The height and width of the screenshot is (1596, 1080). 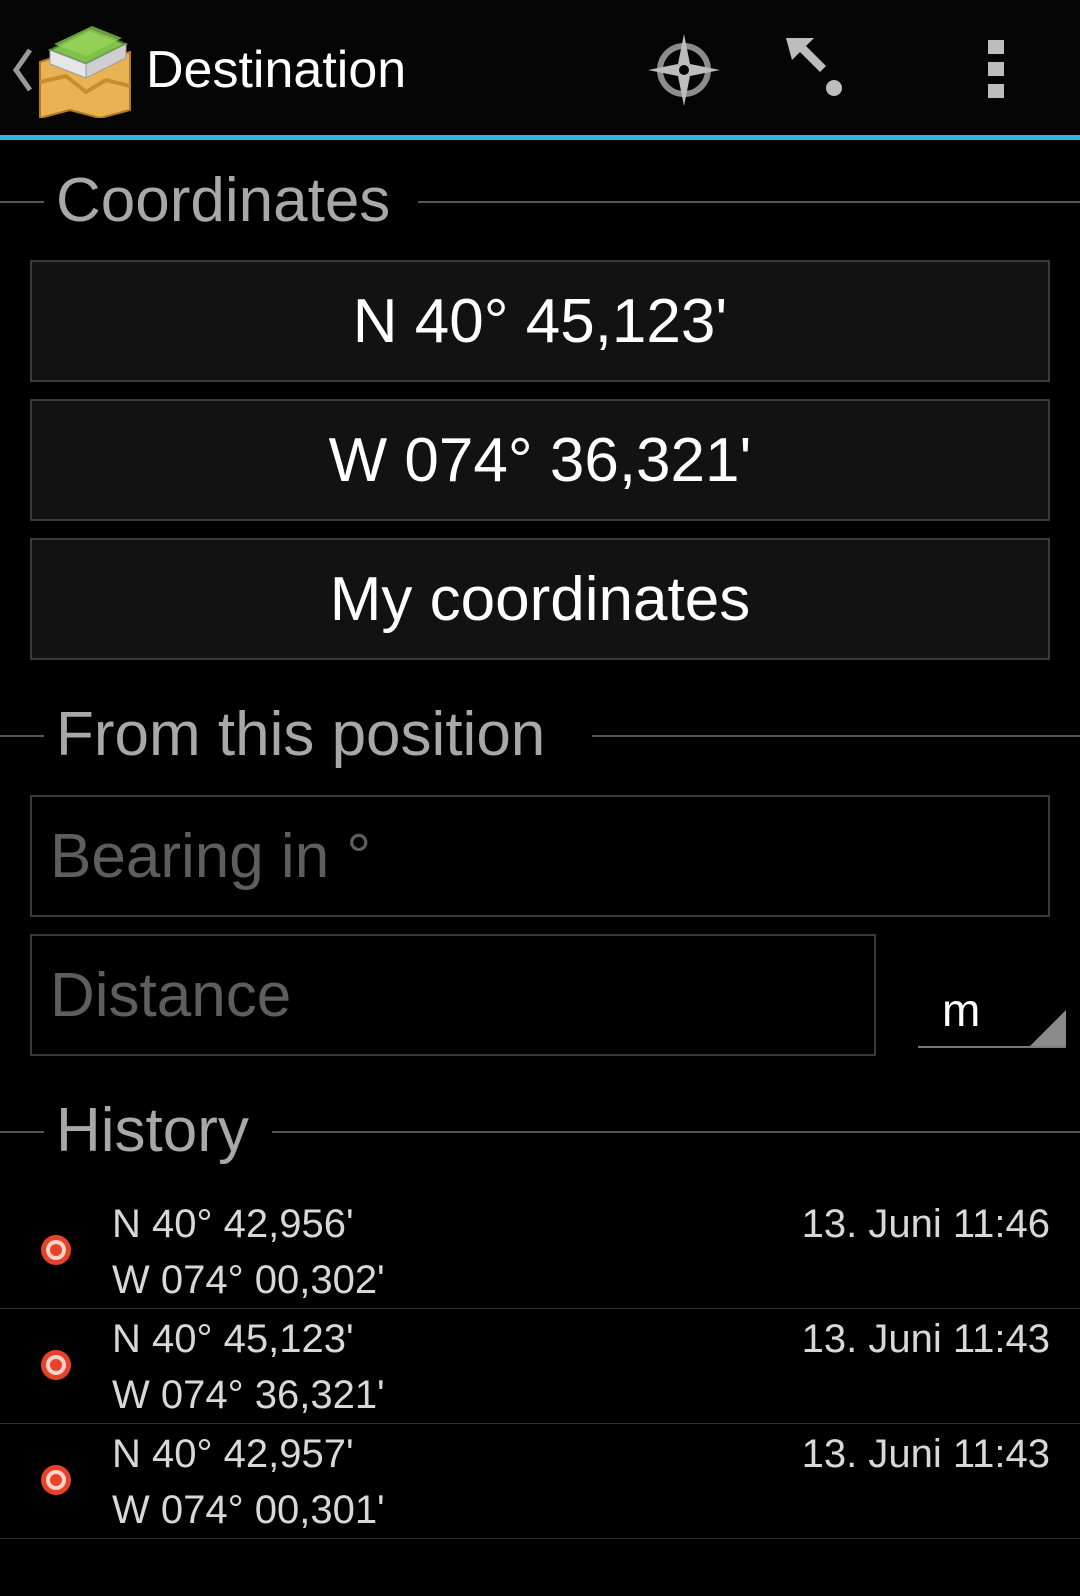 What do you see at coordinates (540, 321) in the screenshot?
I see `latitude-button: N 40° 45,123'` at bounding box center [540, 321].